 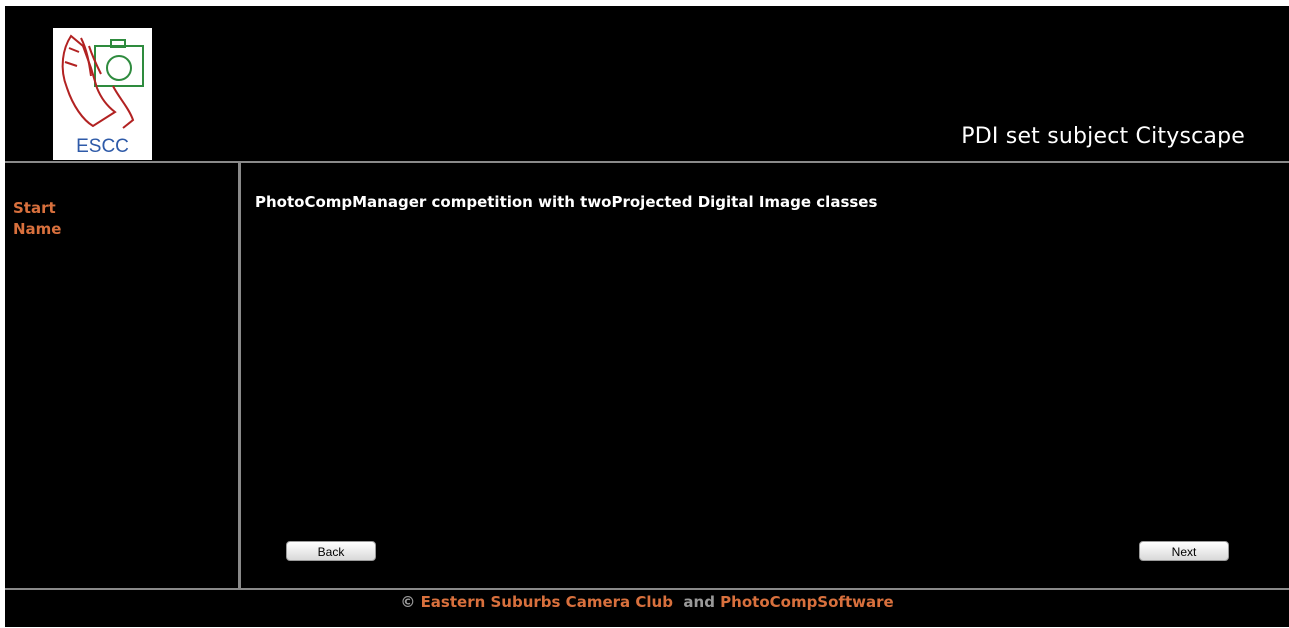 What do you see at coordinates (699, 602) in the screenshot?
I see `footer-and: and` at bounding box center [699, 602].